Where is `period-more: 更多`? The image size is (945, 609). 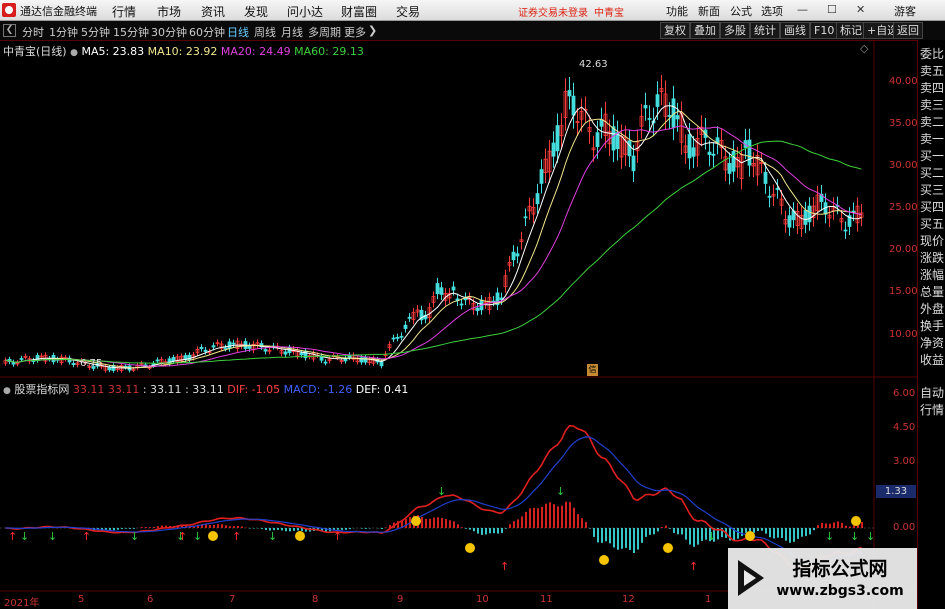
period-more: 更多 is located at coordinates (355, 32).